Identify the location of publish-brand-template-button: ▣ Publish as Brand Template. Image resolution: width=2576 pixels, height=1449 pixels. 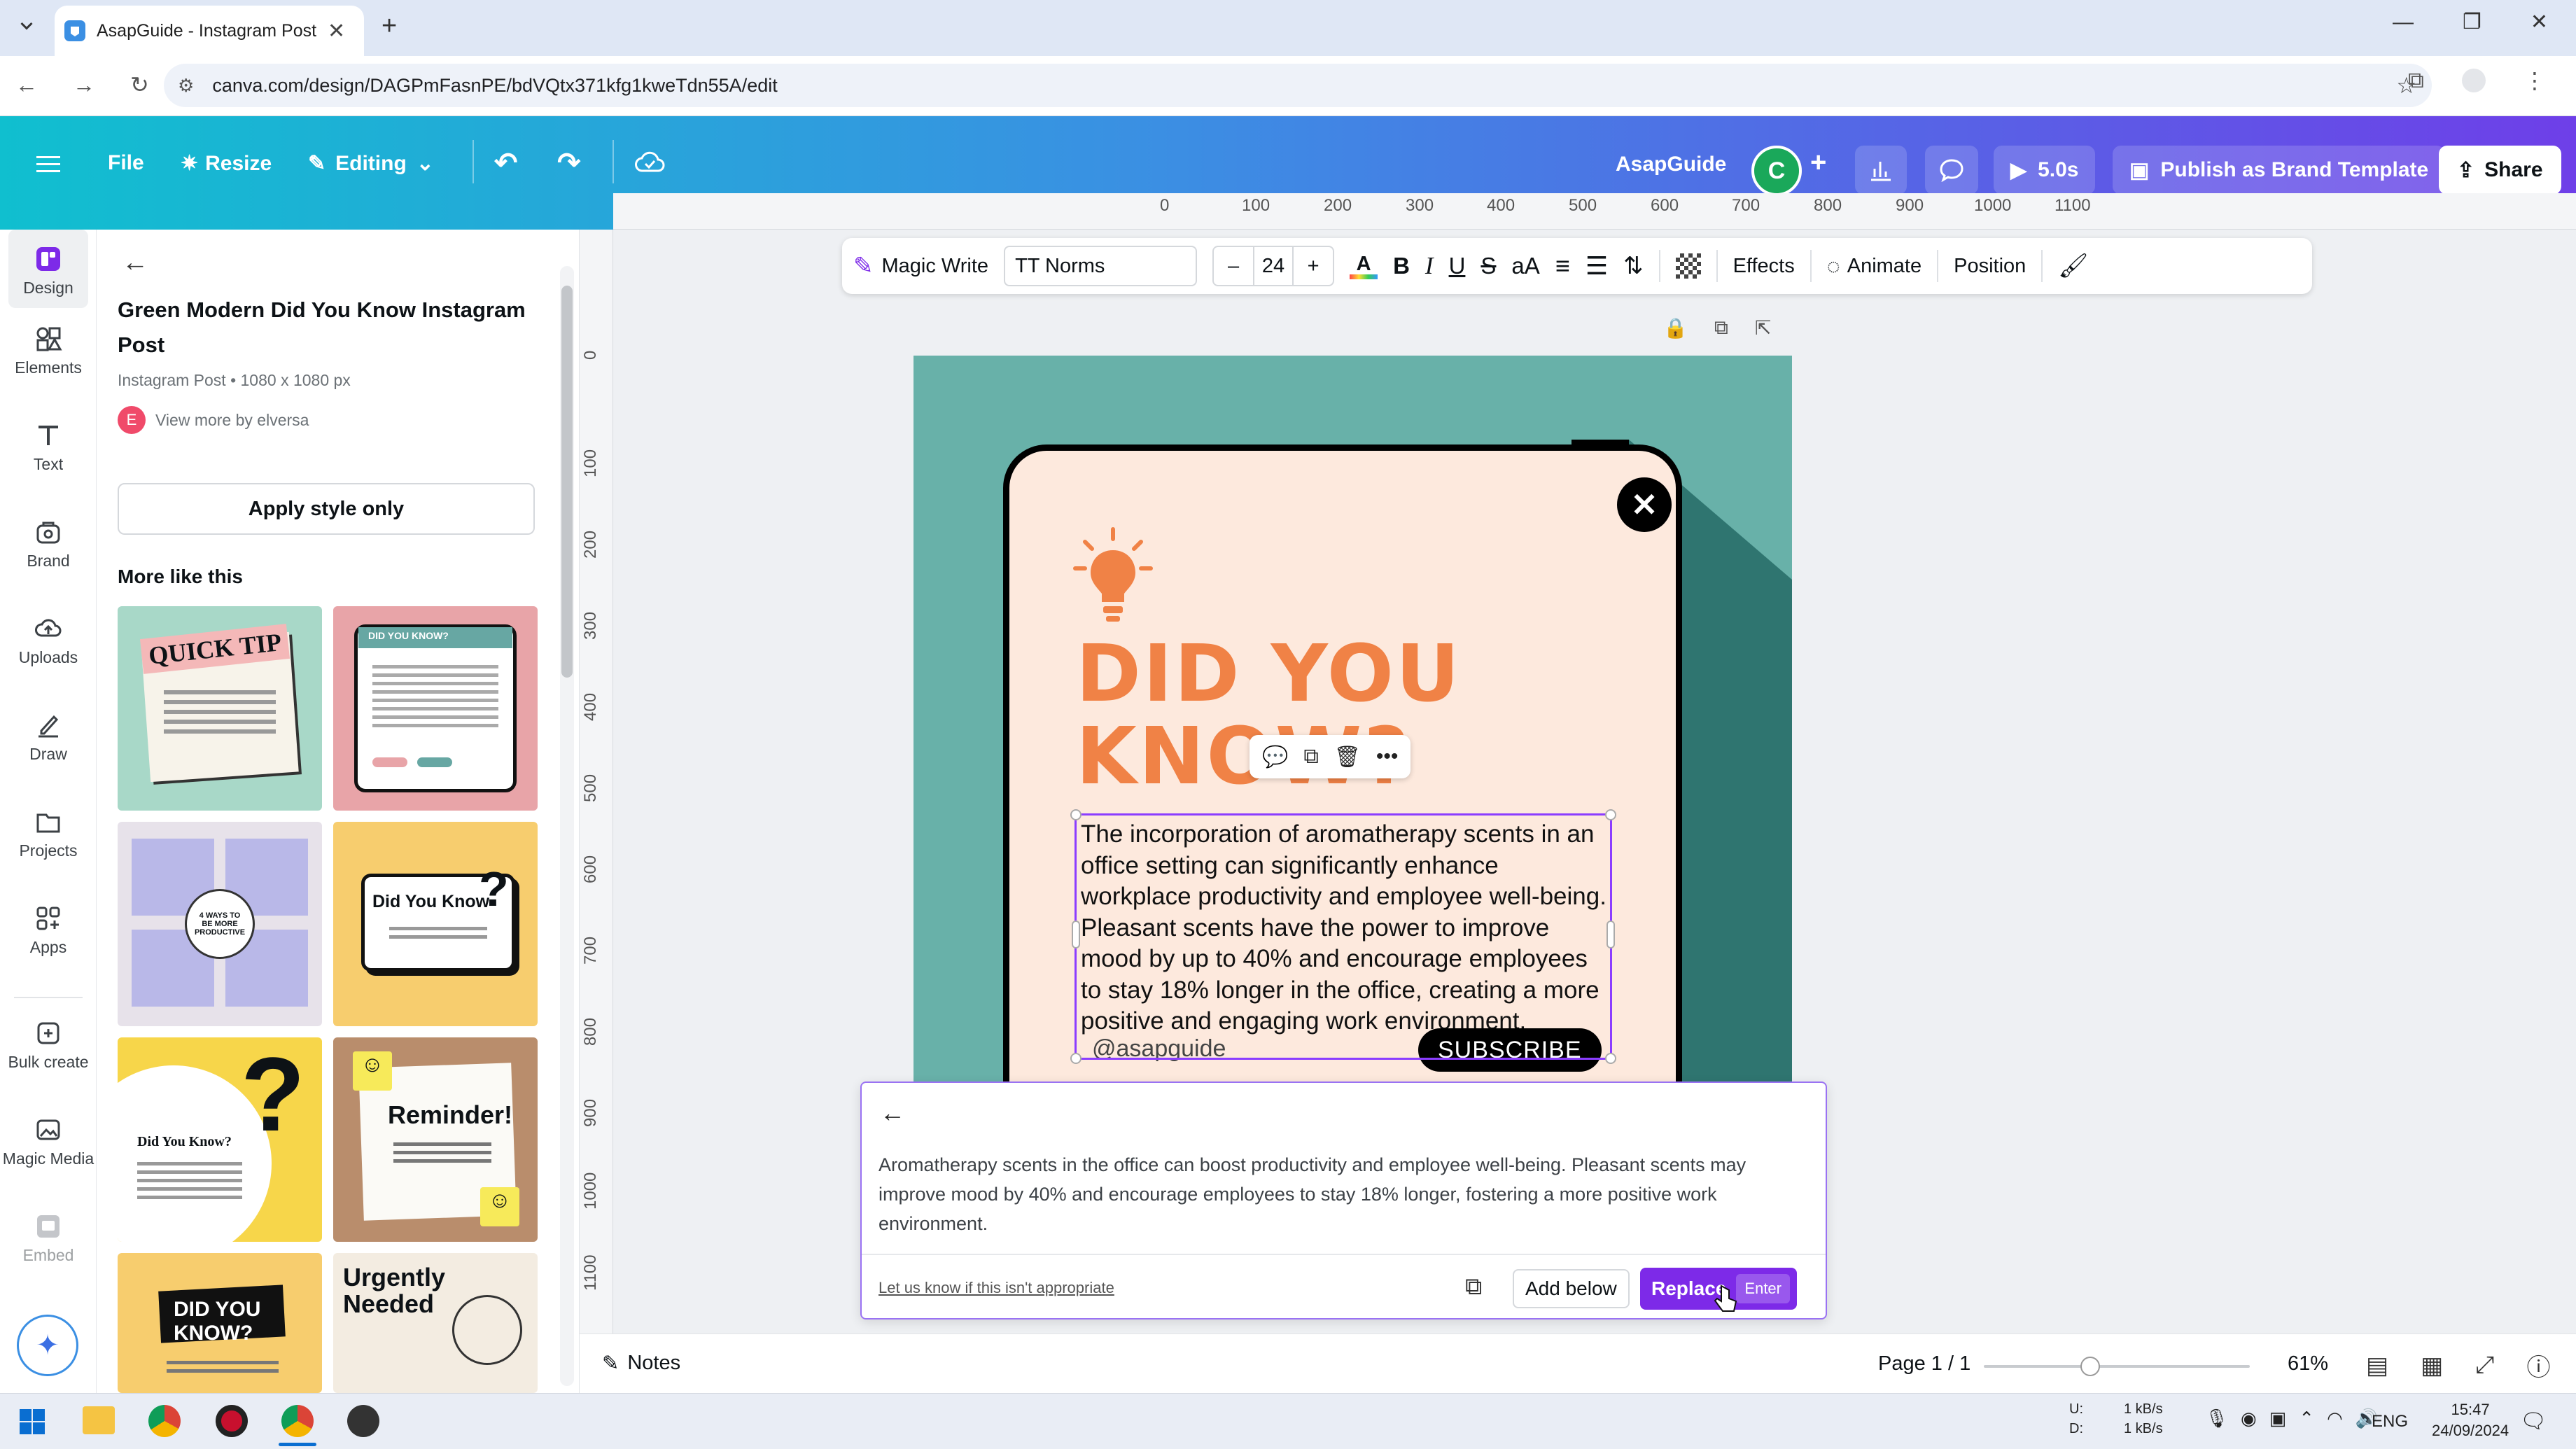
(2279, 170).